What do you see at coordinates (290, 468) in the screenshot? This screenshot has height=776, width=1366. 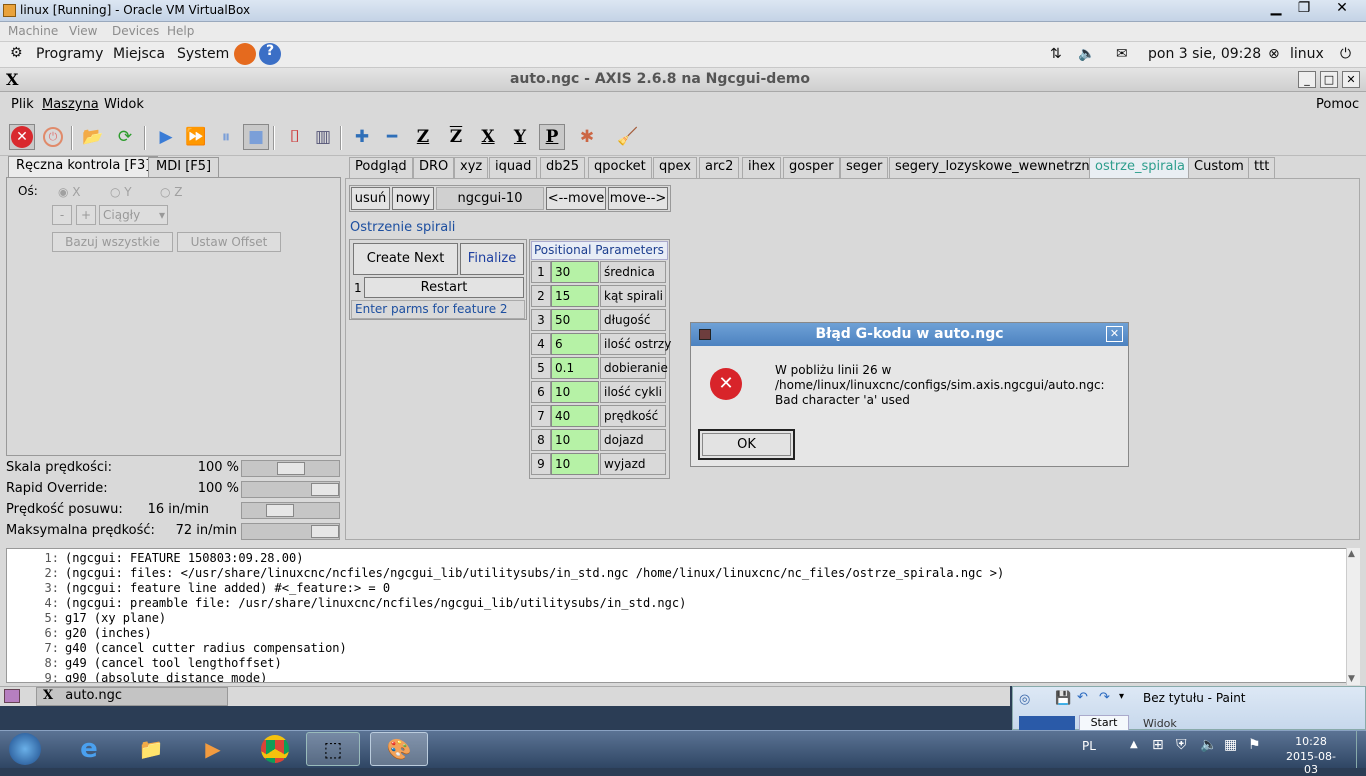 I see `feed-override-slider` at bounding box center [290, 468].